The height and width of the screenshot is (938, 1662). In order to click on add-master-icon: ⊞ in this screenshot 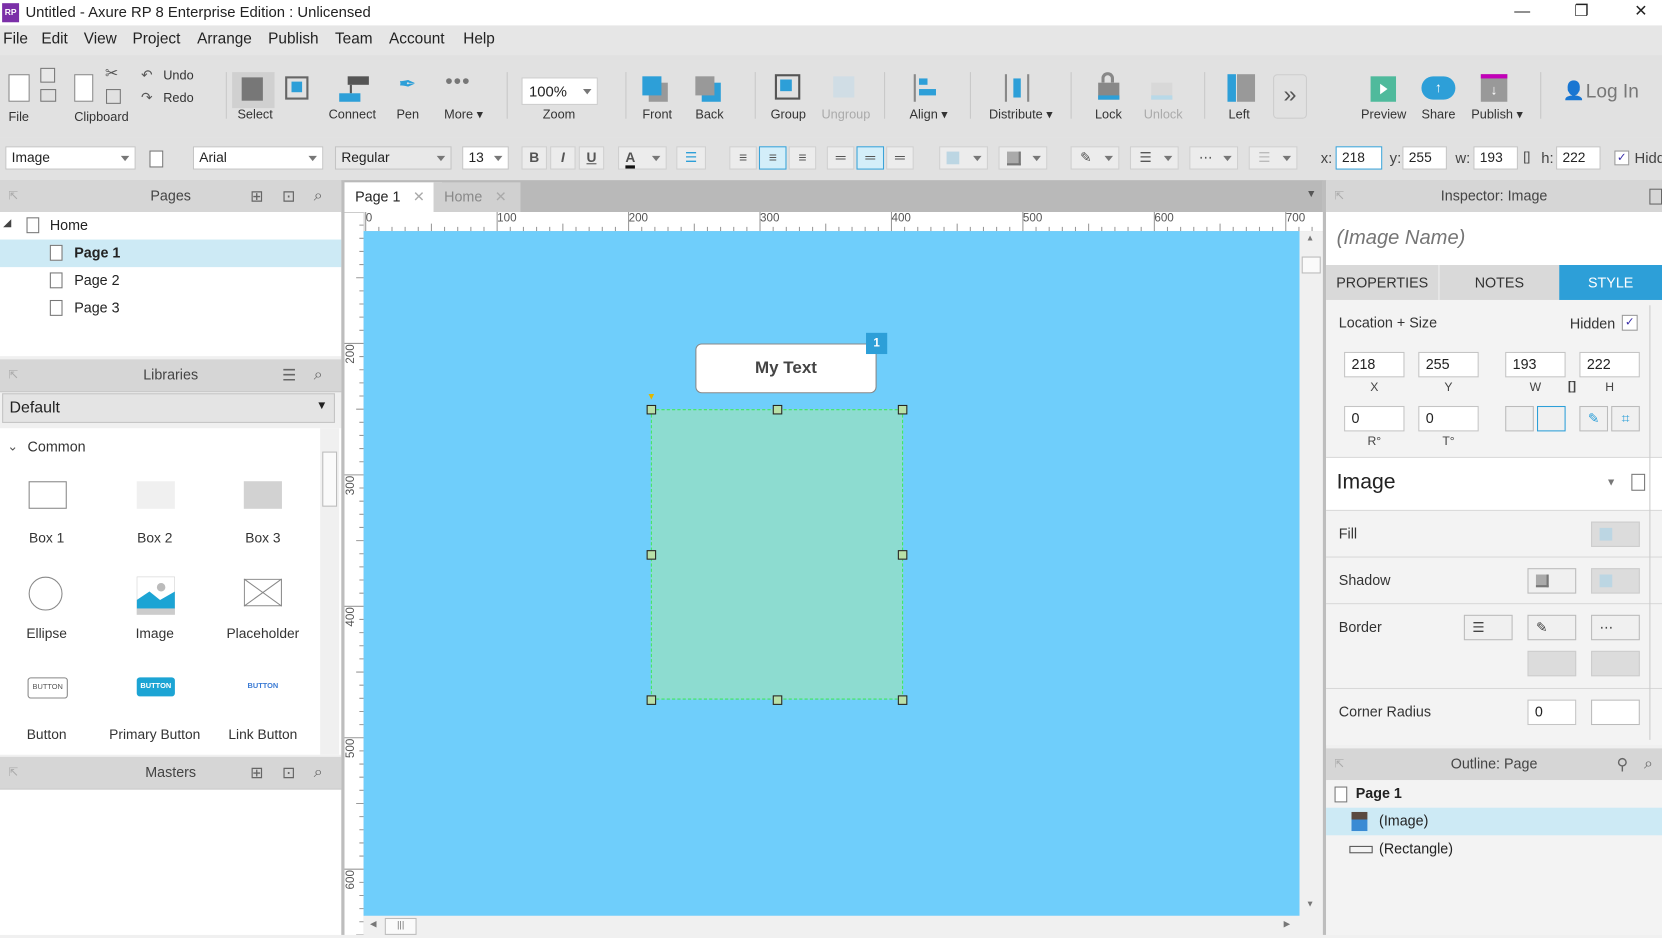, I will do `click(256, 772)`.